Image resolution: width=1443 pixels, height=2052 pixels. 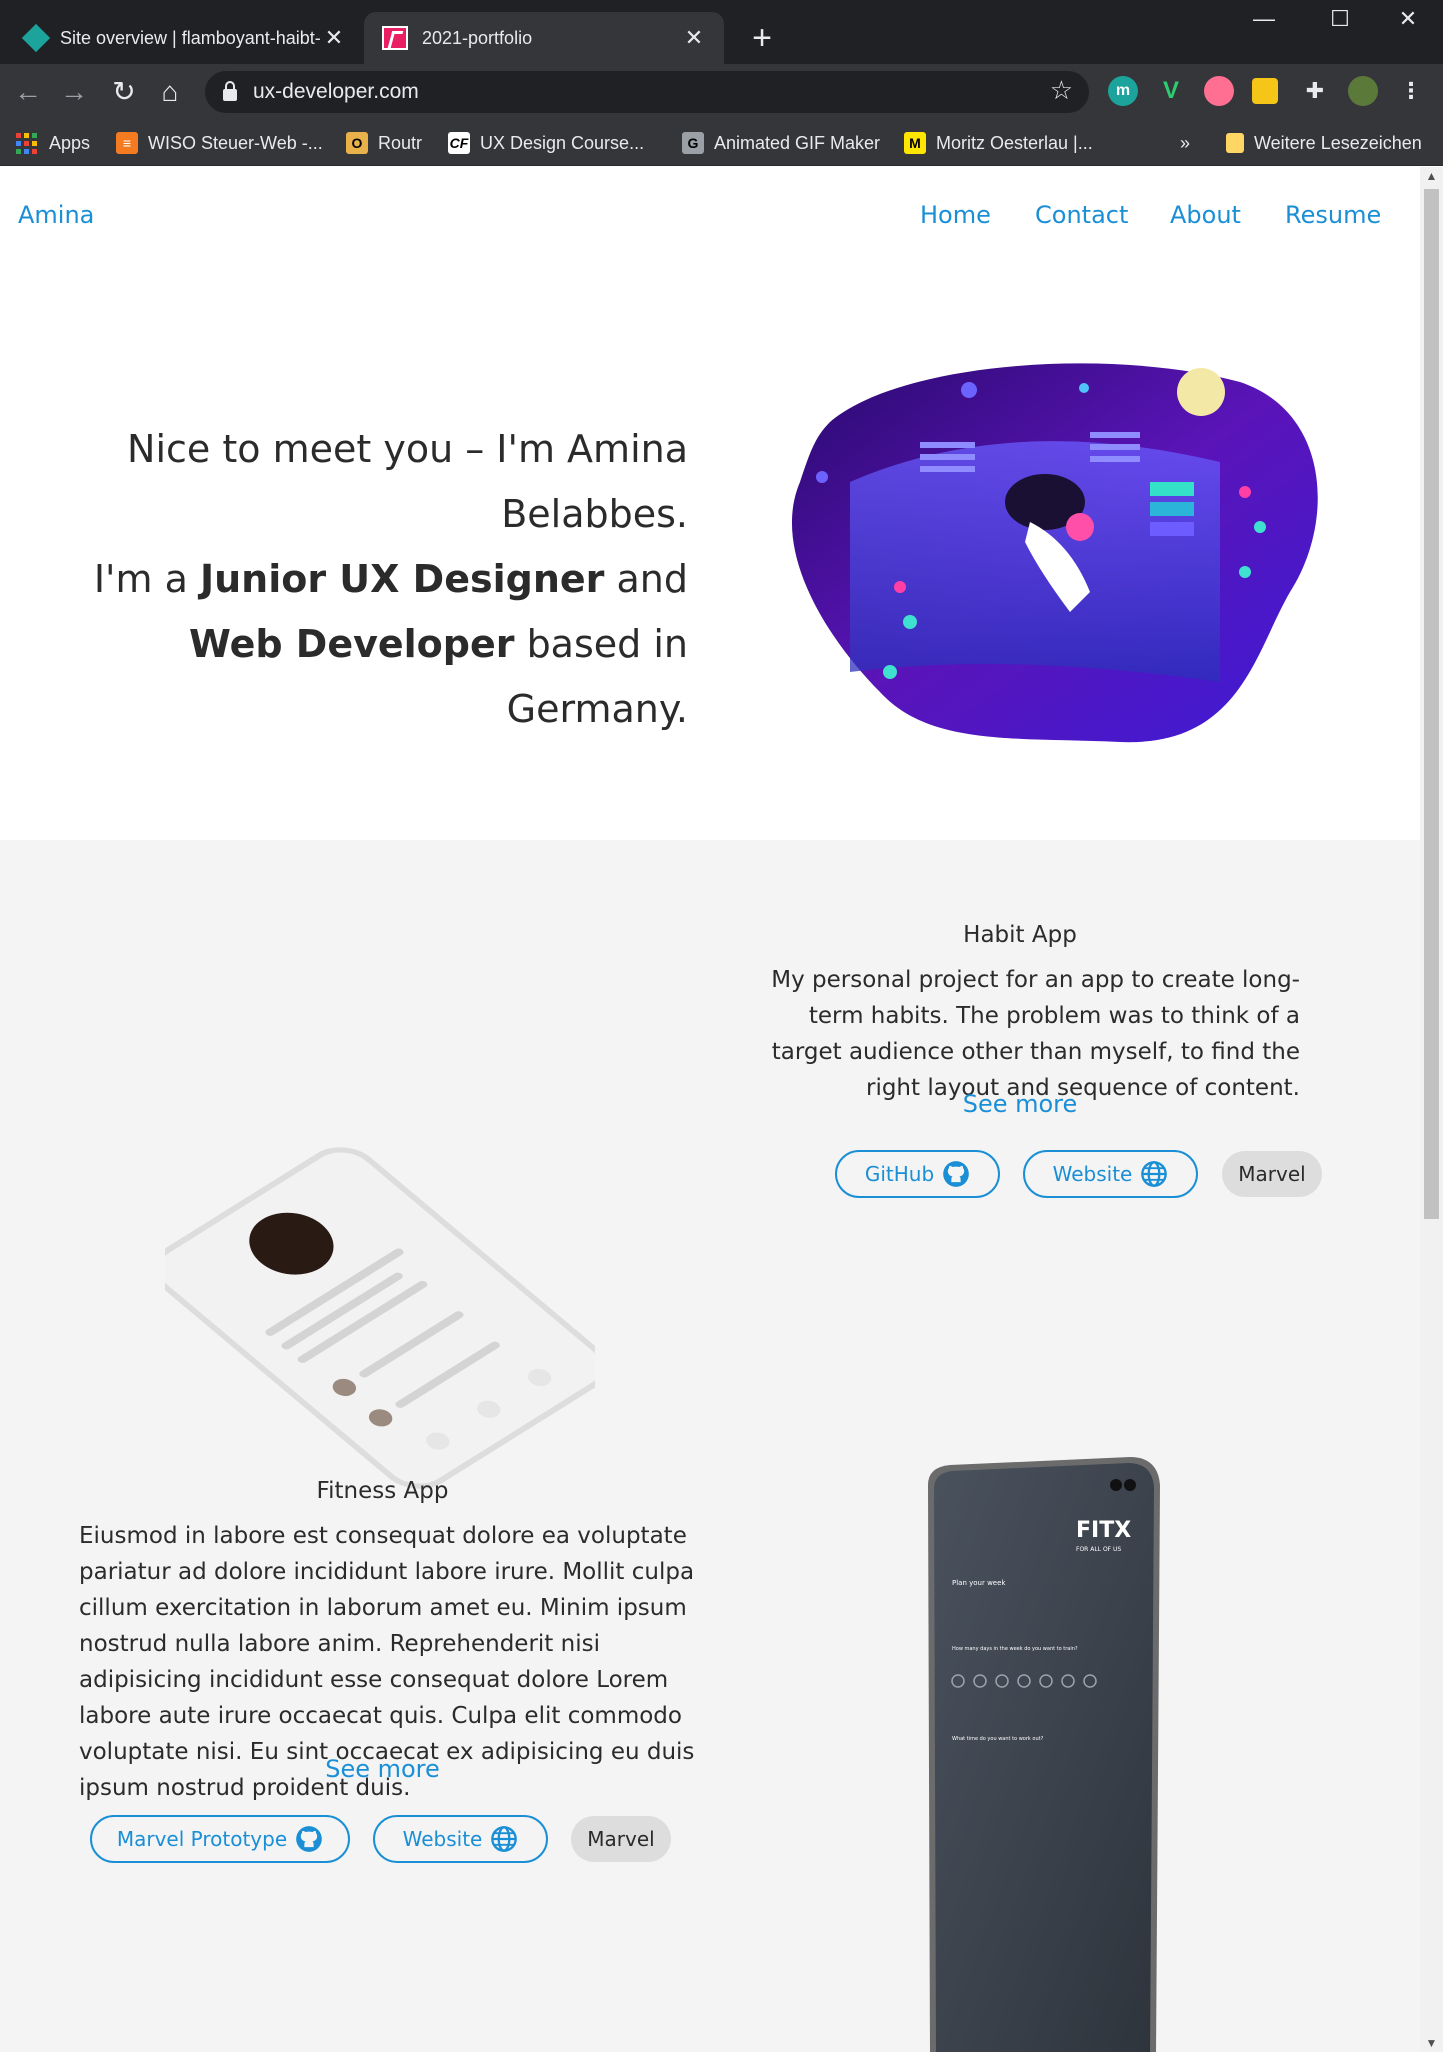 What do you see at coordinates (459, 143) in the screenshot?
I see `cf-icon: CF` at bounding box center [459, 143].